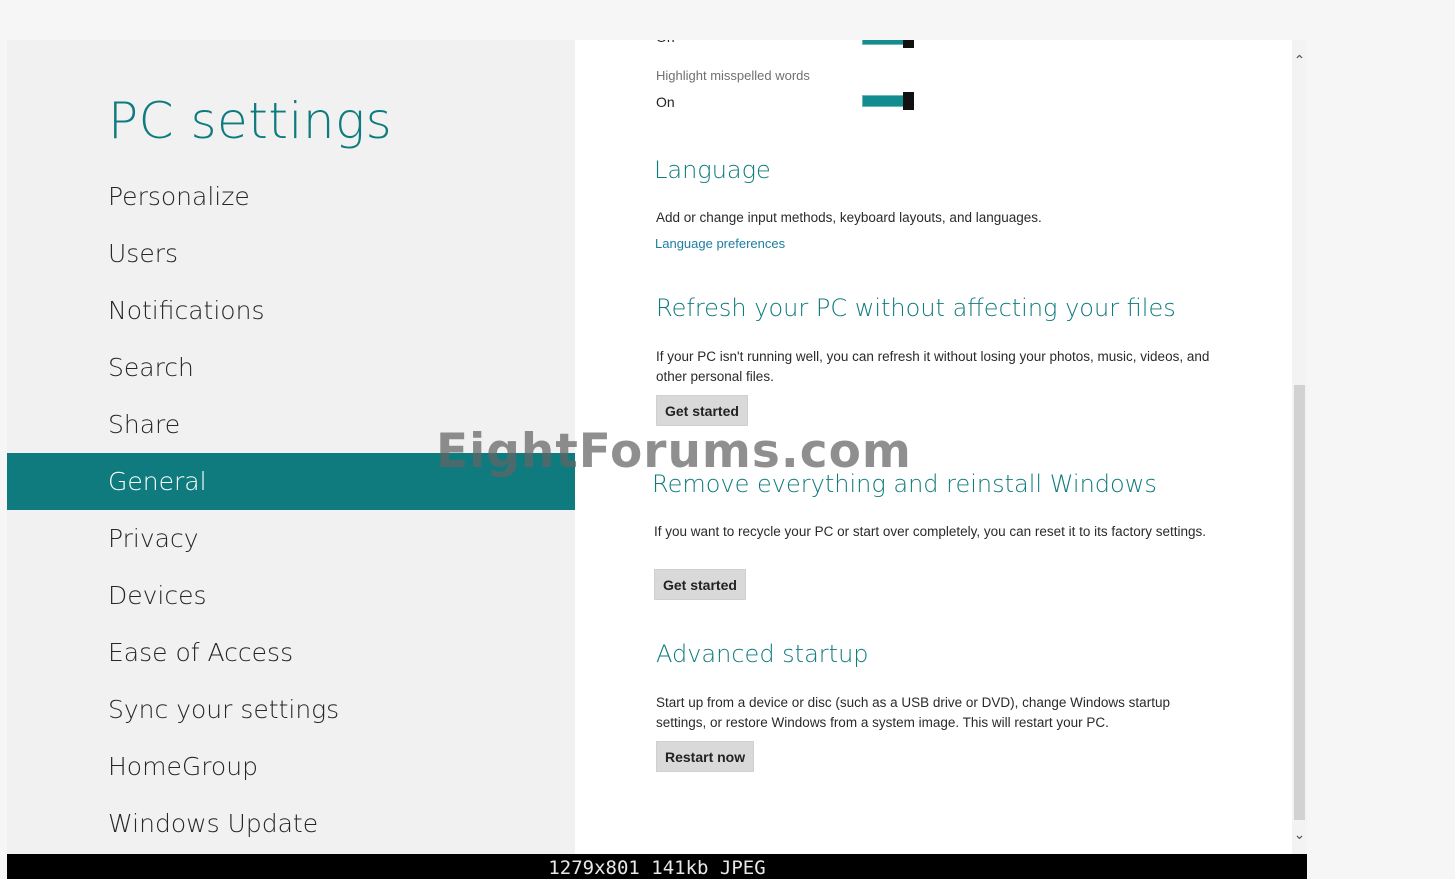 The height and width of the screenshot is (879, 1455). I want to click on image-info-bar: 1279x801 141kb JPEG, so click(657, 866).